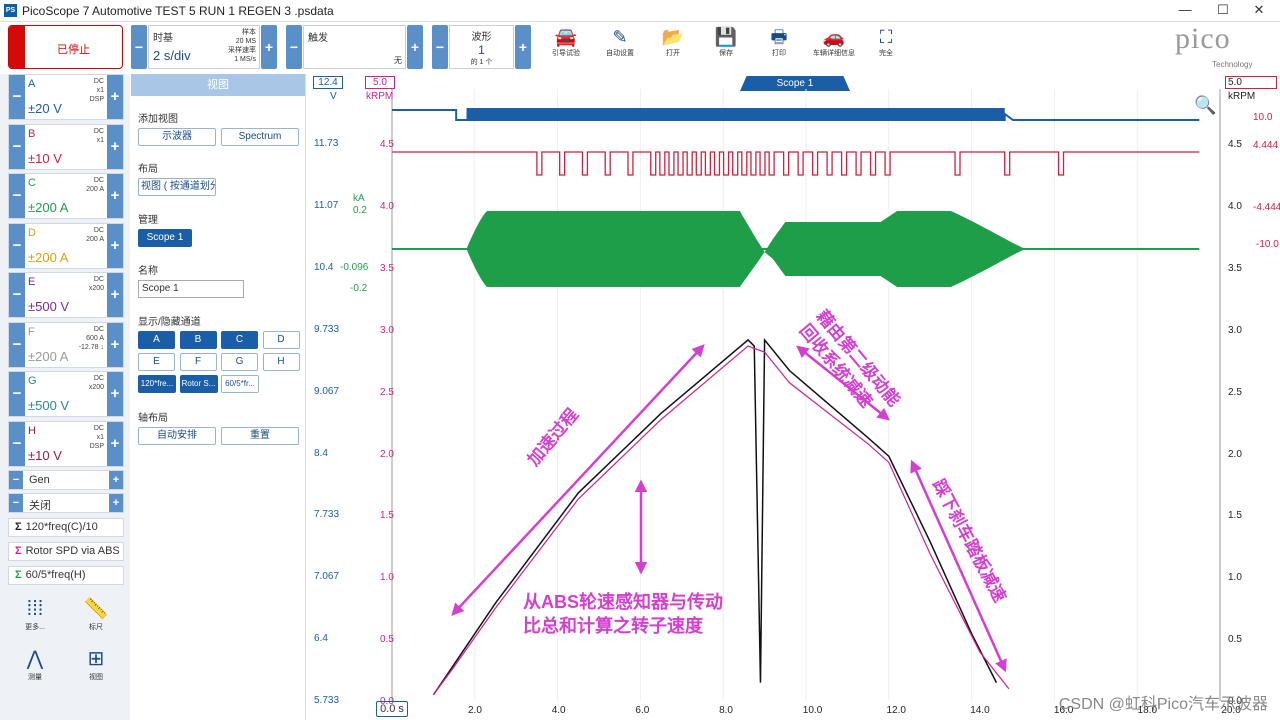 The image size is (1280, 720). Describe the element at coordinates (260, 436) in the screenshot. I see `reset-button: 重置` at that location.